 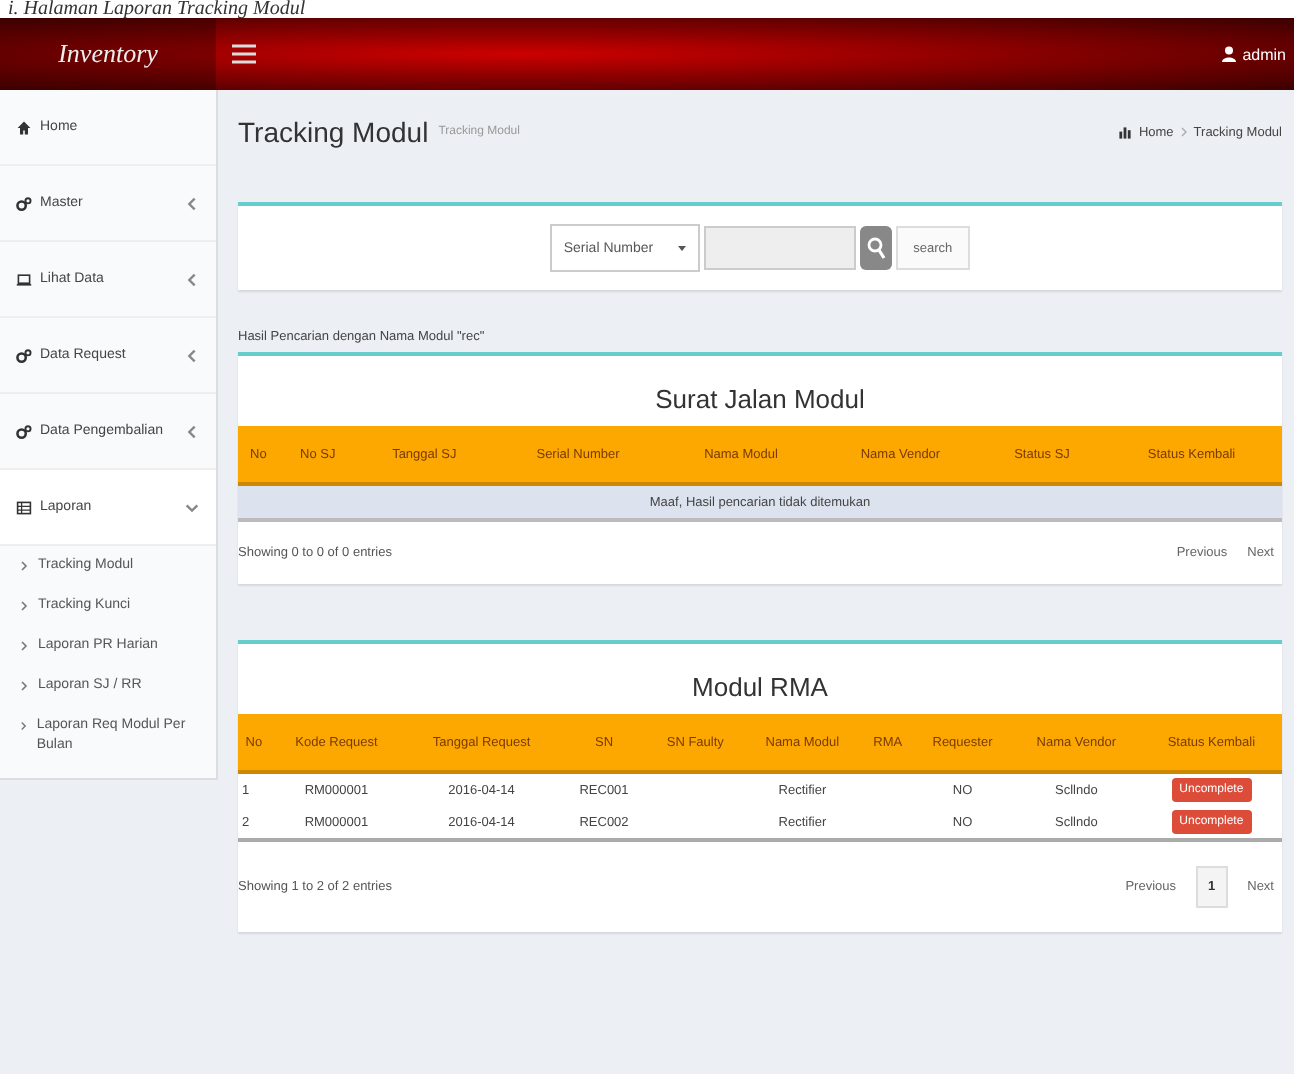 I want to click on laptop-icon, so click(x=24, y=279).